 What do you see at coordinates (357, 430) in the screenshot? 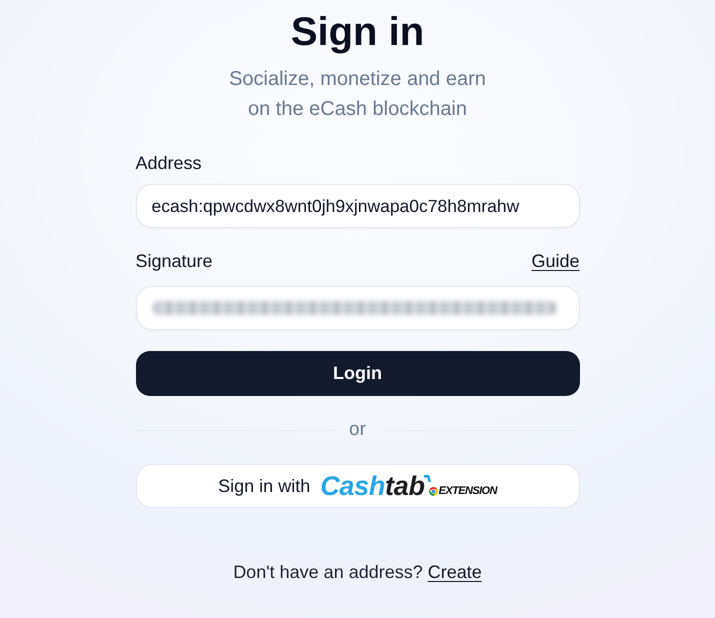
I see `separator-text: or` at bounding box center [357, 430].